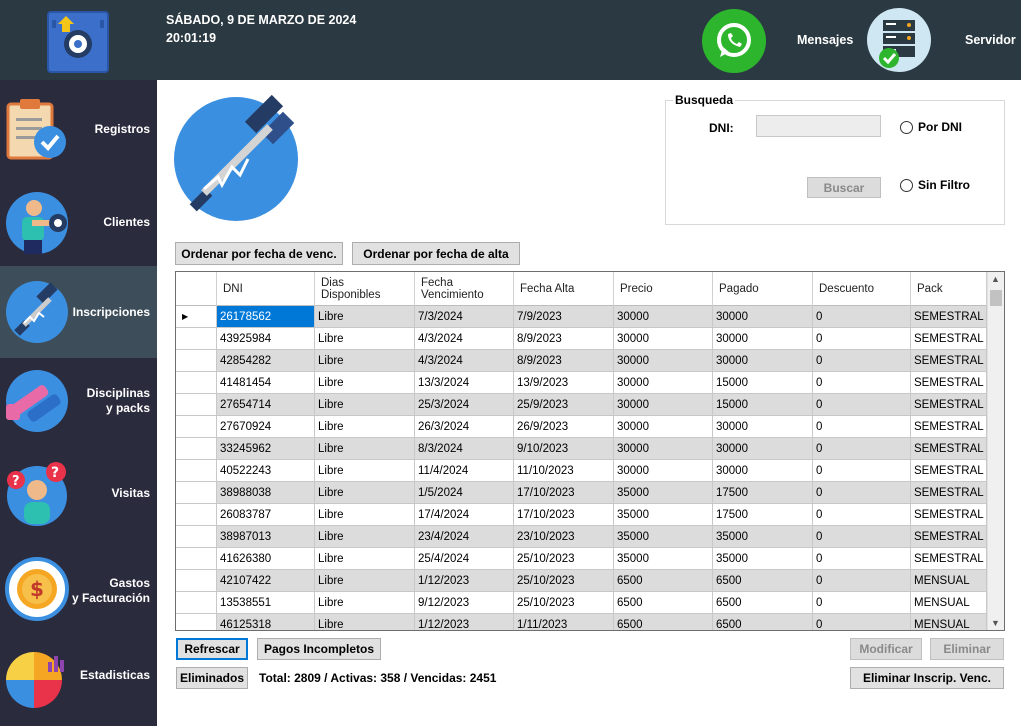 The image size is (1021, 726). I want to click on eliminar-inscrip-venc-button: Eliminar Inscrip. Venc., so click(927, 678).